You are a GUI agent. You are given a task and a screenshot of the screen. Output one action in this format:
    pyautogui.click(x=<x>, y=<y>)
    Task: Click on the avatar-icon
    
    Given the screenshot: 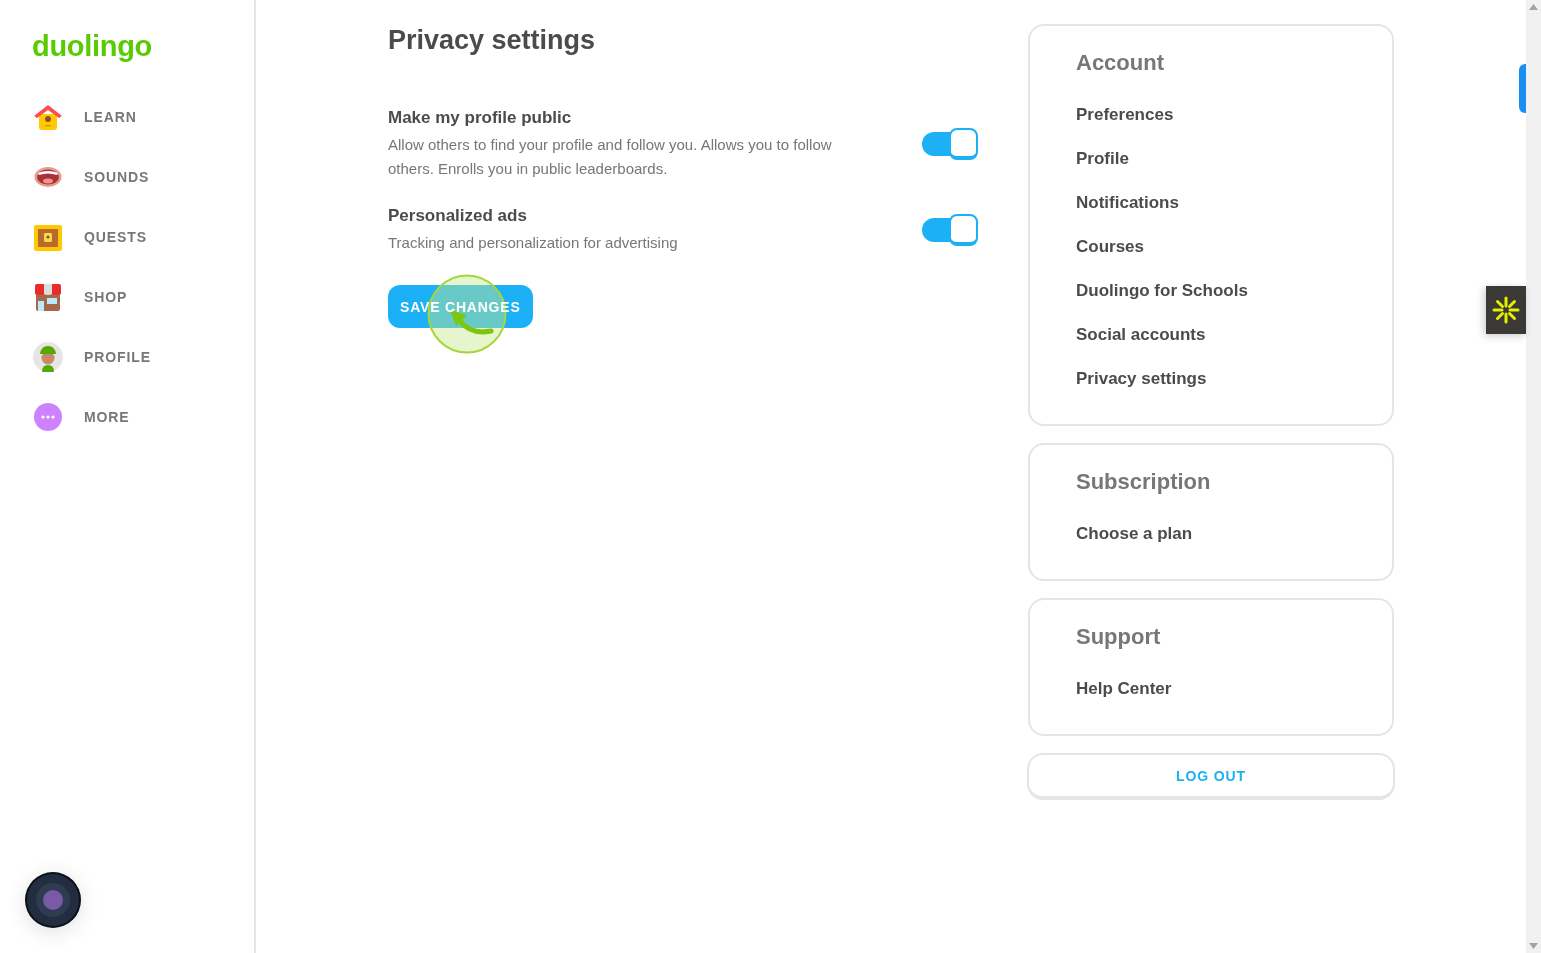 What is the action you would take?
    pyautogui.click(x=48, y=357)
    